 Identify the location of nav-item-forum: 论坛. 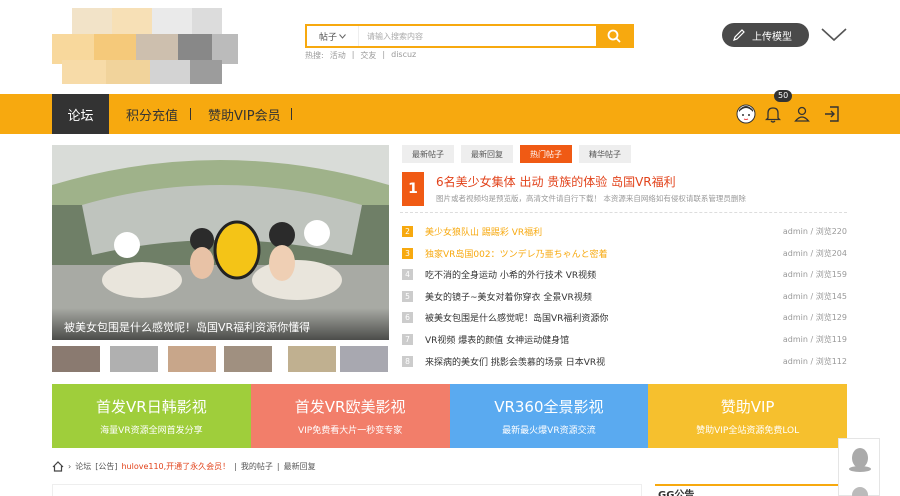
(80, 114).